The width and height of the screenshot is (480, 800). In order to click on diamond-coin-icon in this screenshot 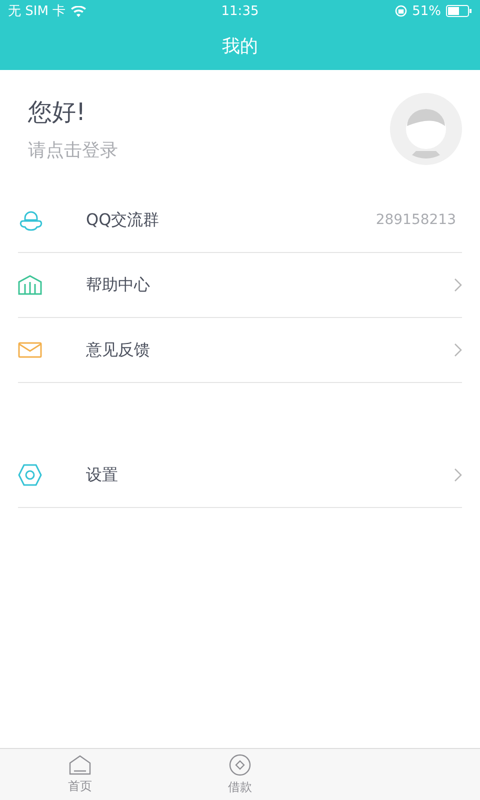, I will do `click(240, 765)`.